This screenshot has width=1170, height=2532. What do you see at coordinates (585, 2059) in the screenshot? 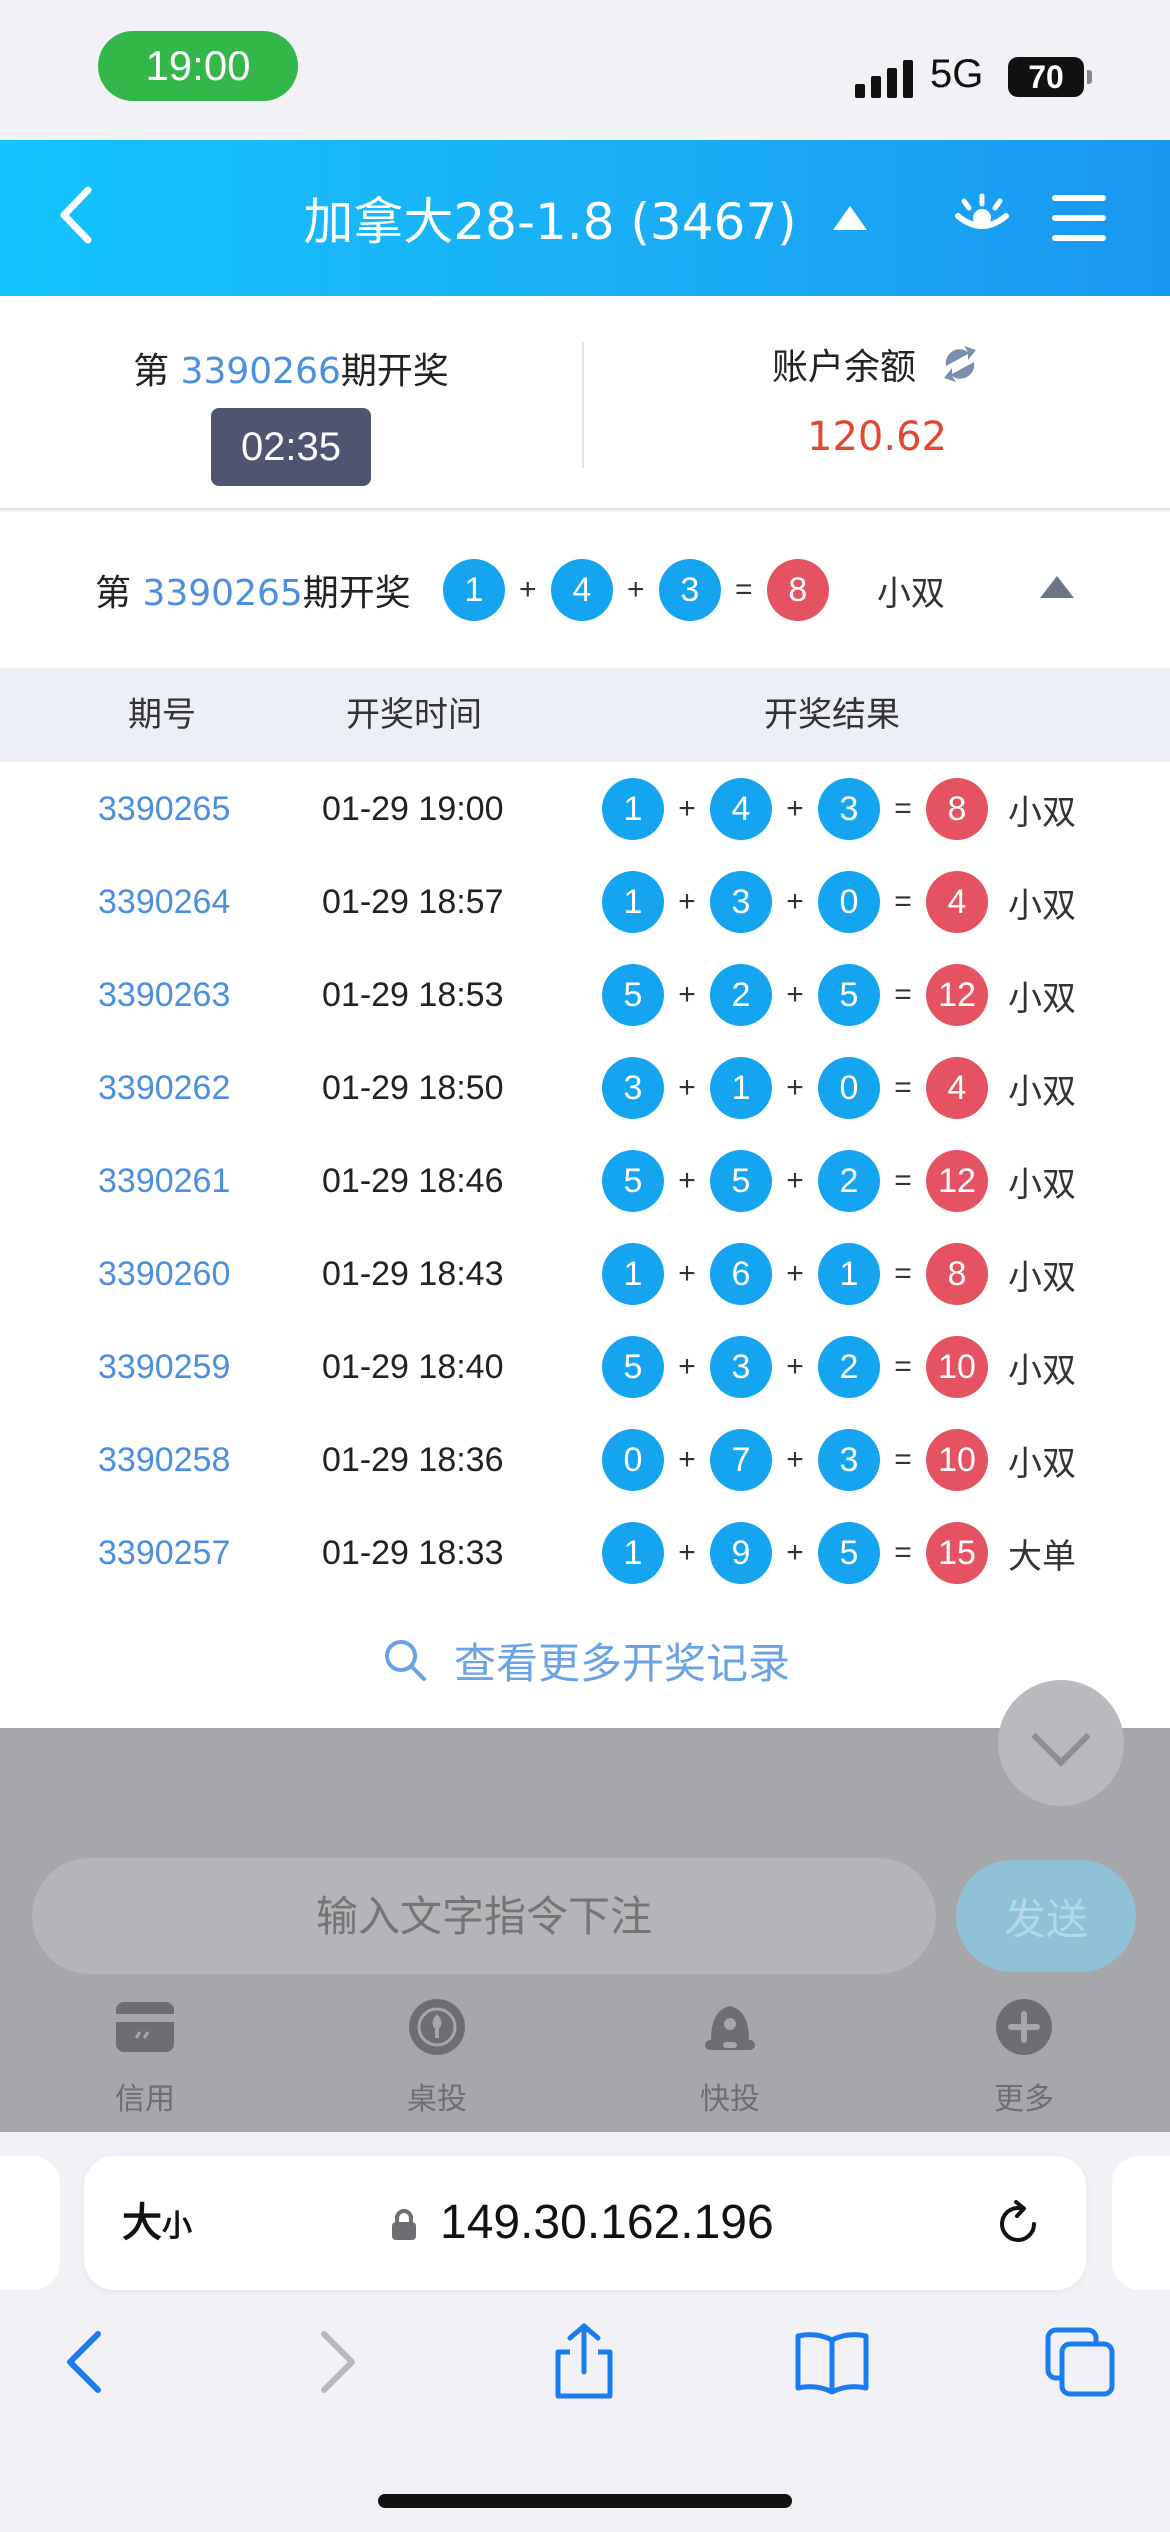
I see `bottom-tab-bar: 信用 桌投 快投 更多` at bounding box center [585, 2059].